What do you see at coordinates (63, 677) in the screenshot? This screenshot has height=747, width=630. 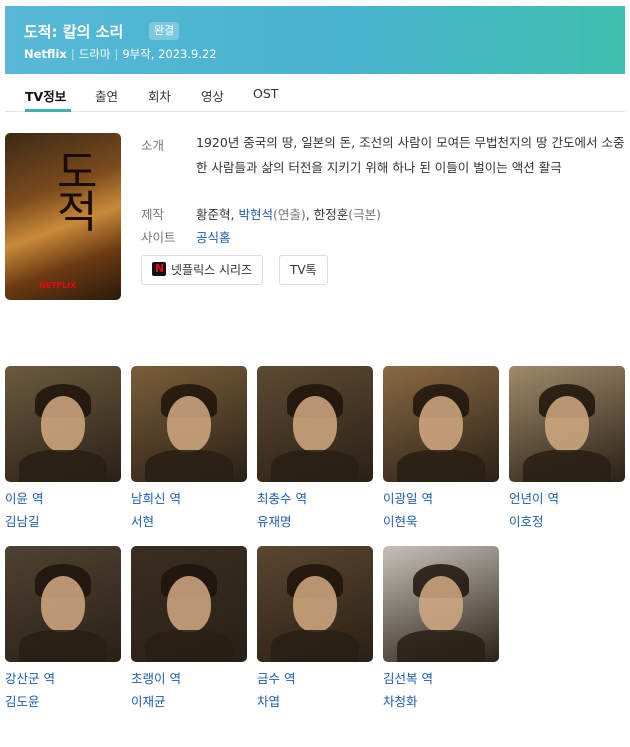 I see `cast-role: 강산군 역` at bounding box center [63, 677].